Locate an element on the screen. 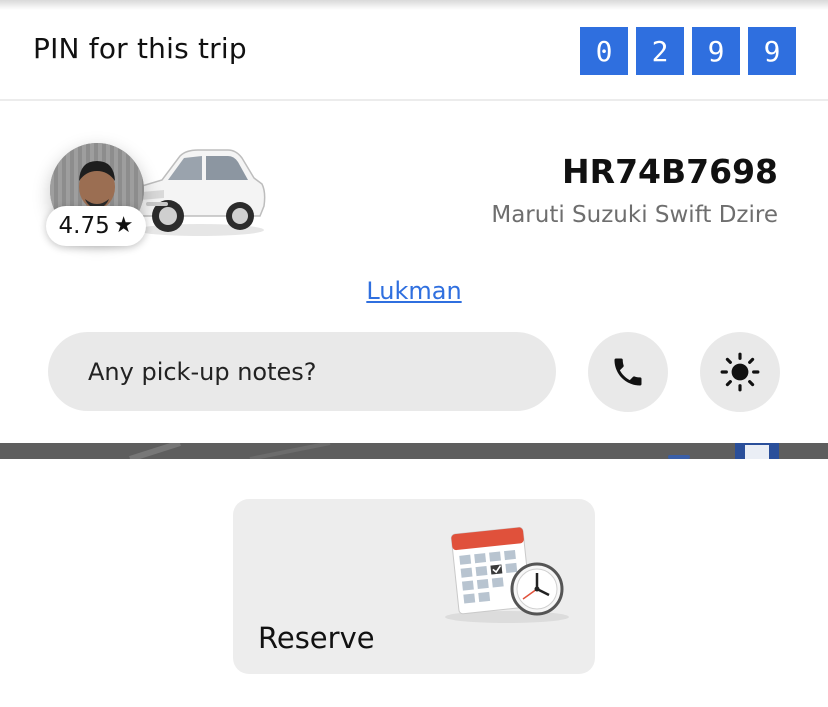 The width and height of the screenshot is (828, 707). calendar-clock-icon is located at coordinates (507, 574).